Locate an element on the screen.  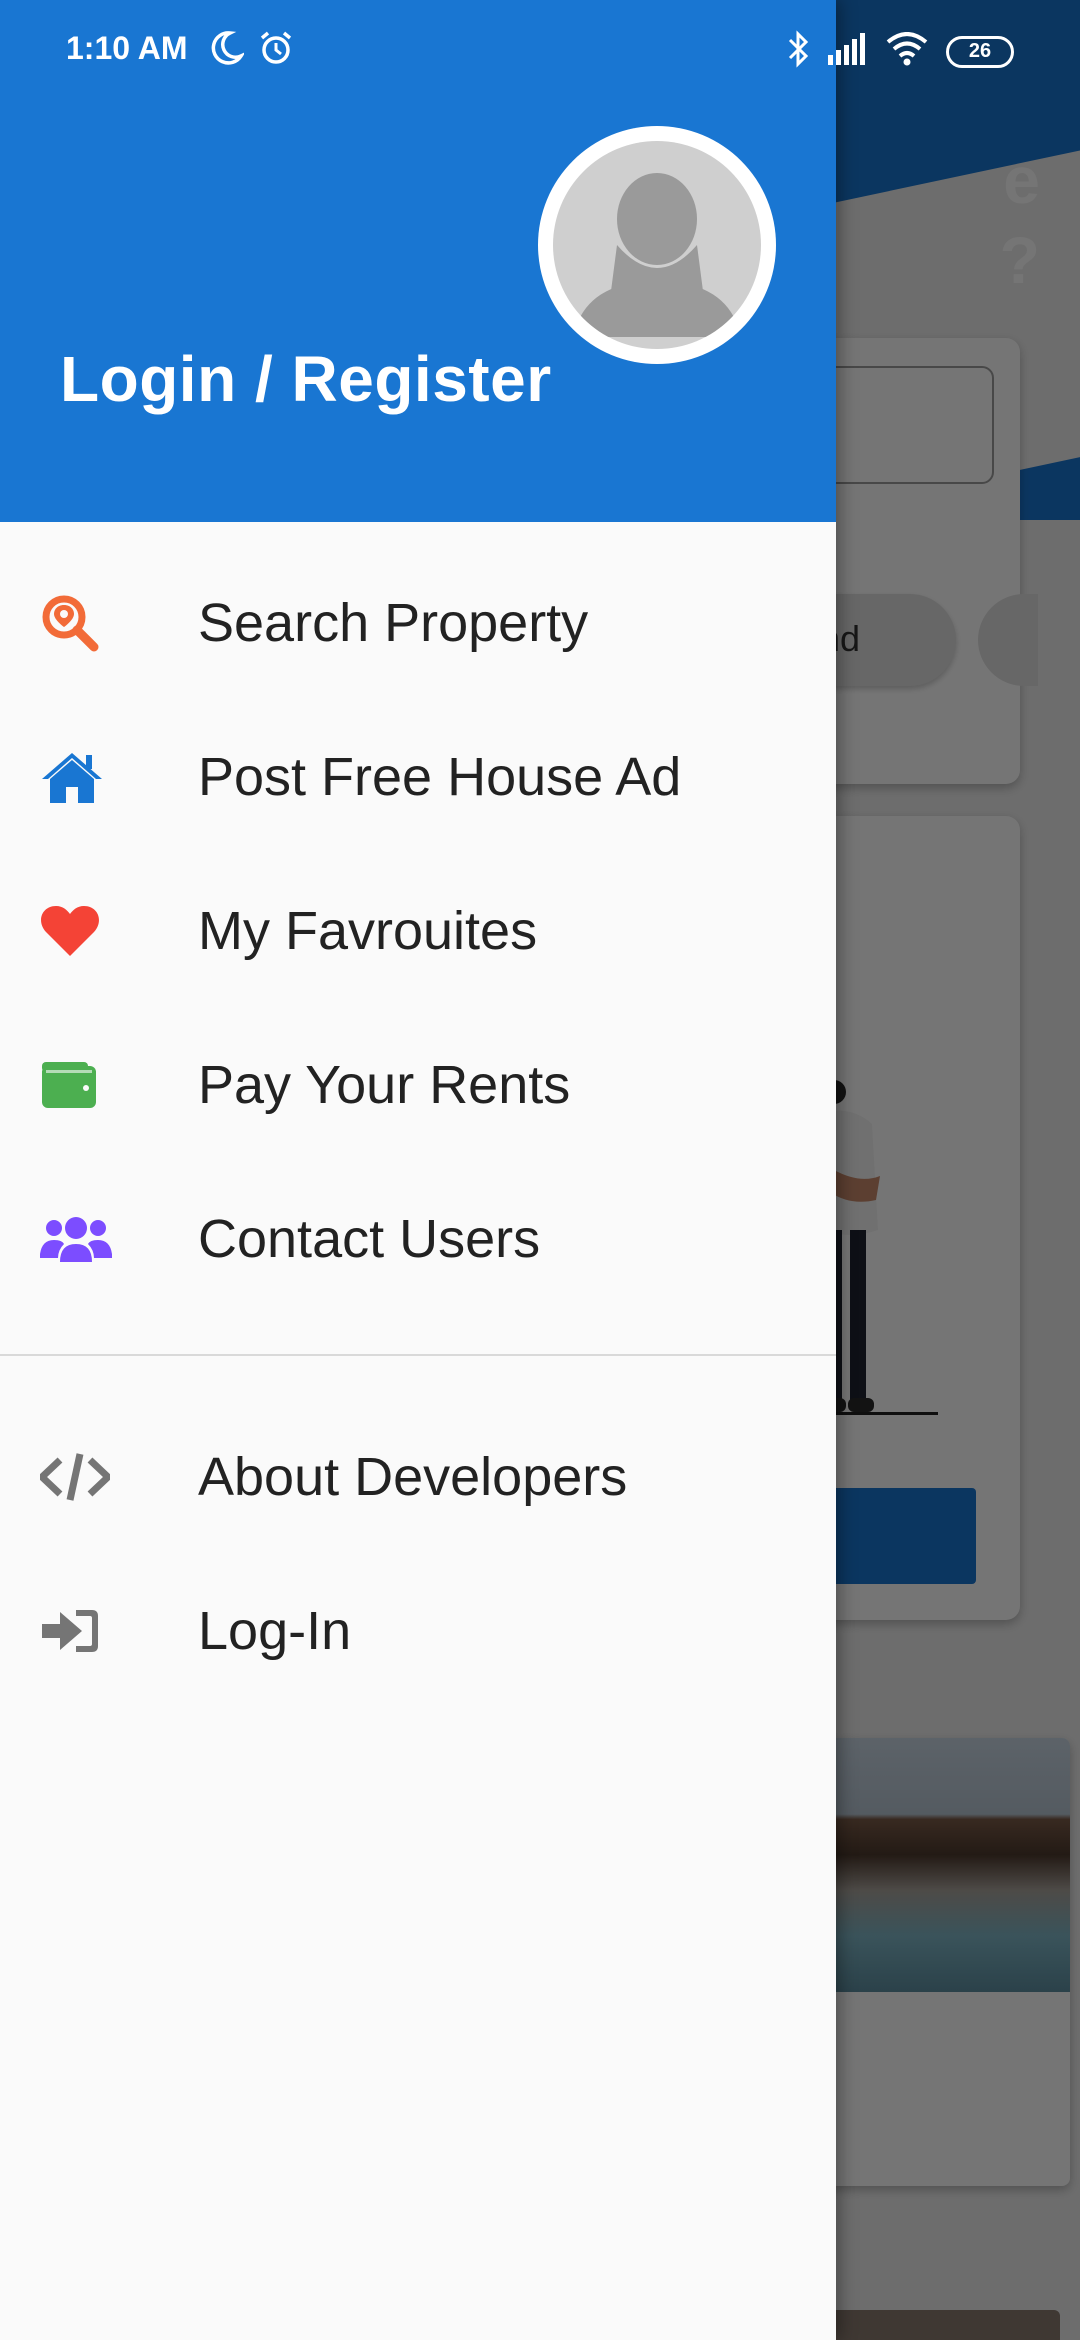
users-icon is located at coordinates (78, 1239).